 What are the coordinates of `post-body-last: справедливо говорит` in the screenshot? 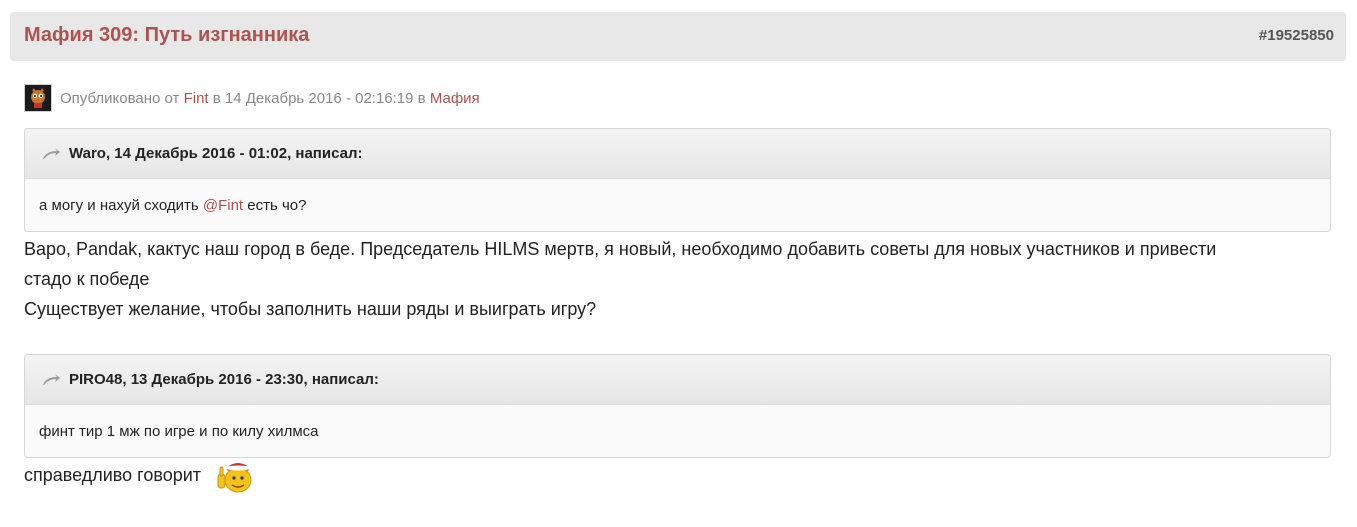 It's located at (140, 476).